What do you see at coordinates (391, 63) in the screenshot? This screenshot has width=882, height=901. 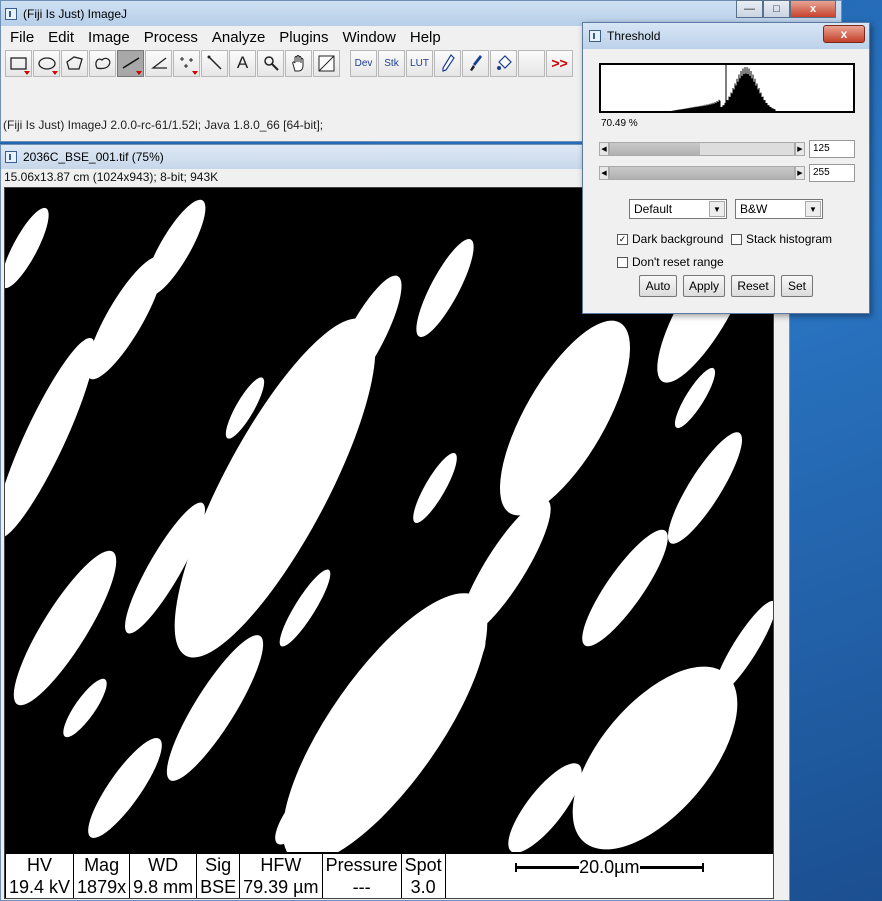 I see `stk-menu-tool: Stk` at bounding box center [391, 63].